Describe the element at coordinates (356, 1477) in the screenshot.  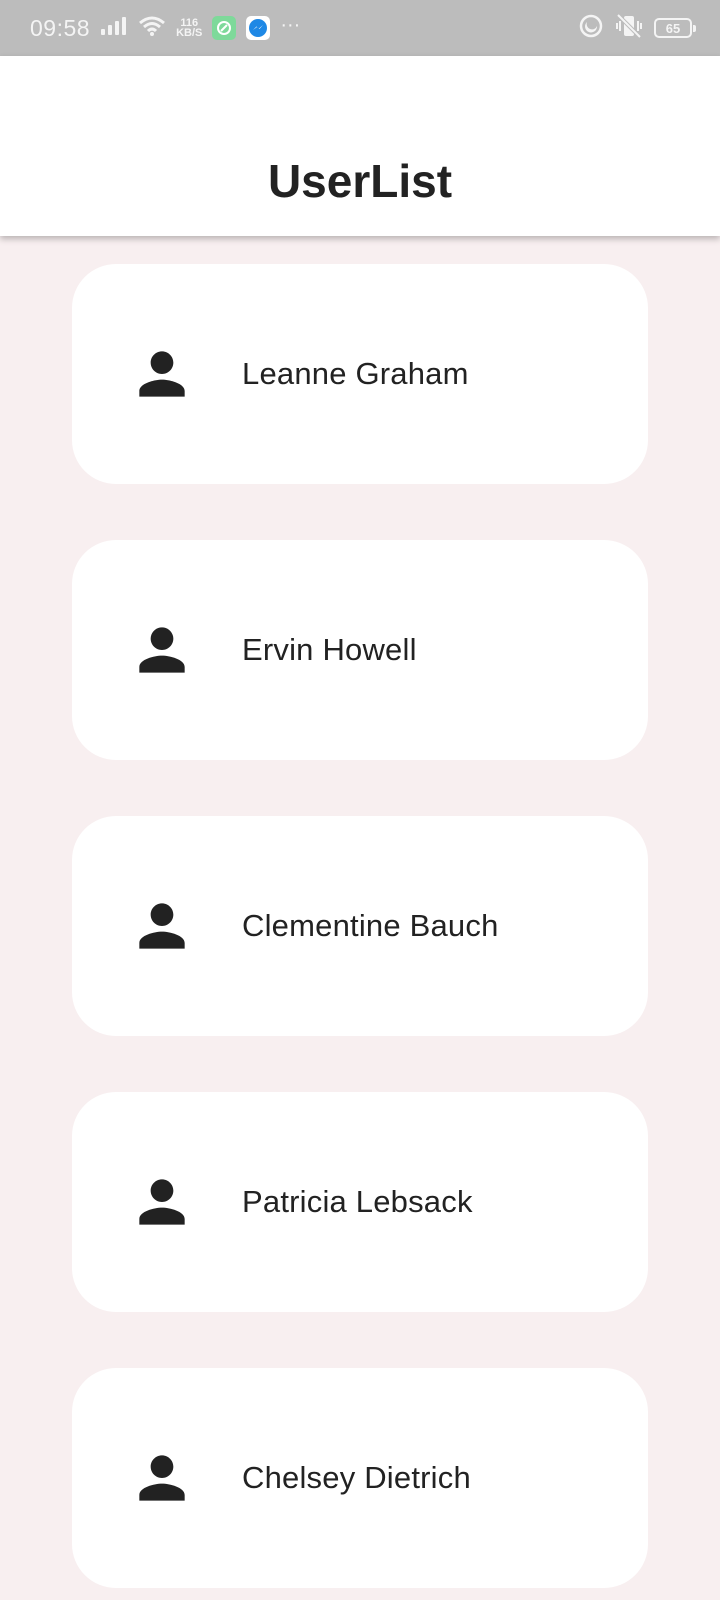
I see `user-name: Chelsey Dietrich` at that location.